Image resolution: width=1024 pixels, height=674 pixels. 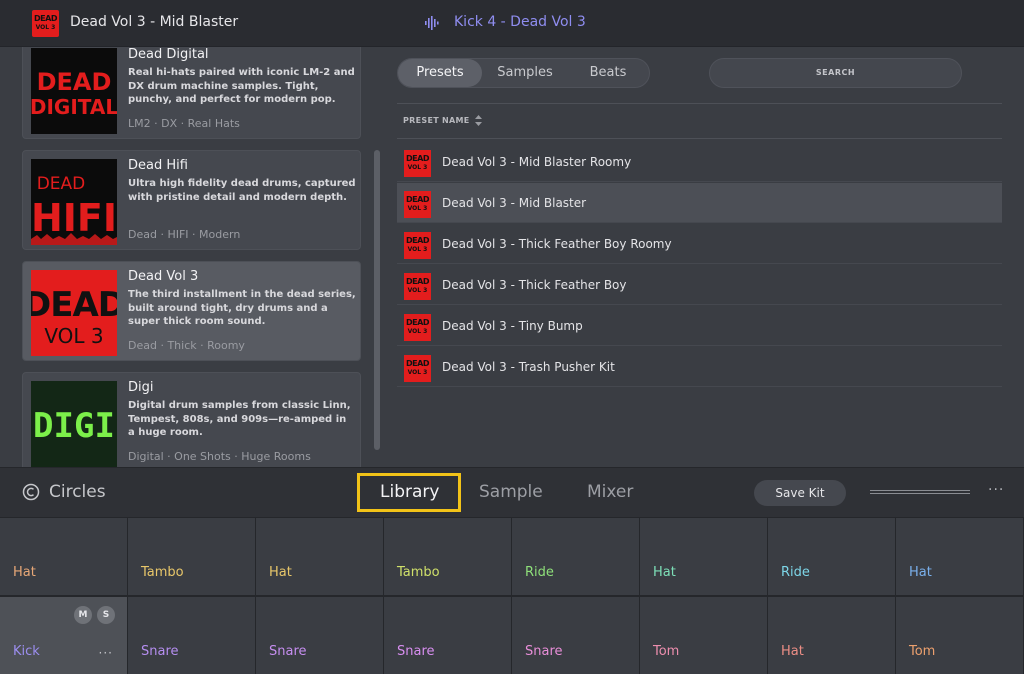 What do you see at coordinates (699, 285) in the screenshot?
I see `preset-row: DEAD VOL 3 Dead Vol 3 - Thick Feather Boy` at bounding box center [699, 285].